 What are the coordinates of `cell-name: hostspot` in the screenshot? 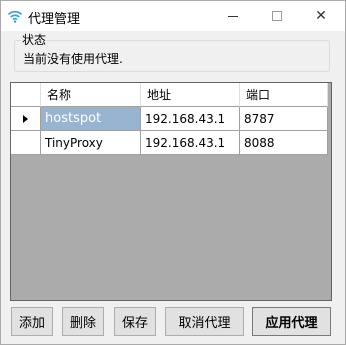 It's located at (91, 119).